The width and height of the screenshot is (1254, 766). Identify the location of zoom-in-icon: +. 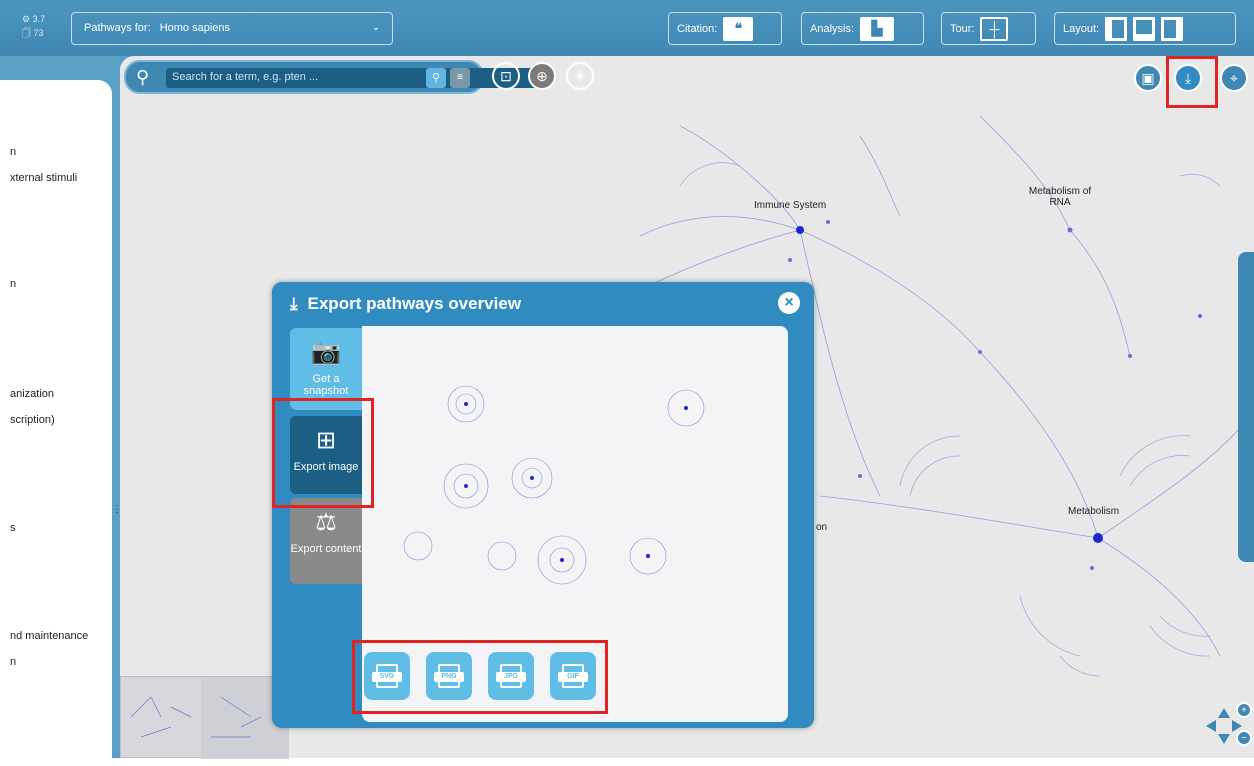
(1244, 710).